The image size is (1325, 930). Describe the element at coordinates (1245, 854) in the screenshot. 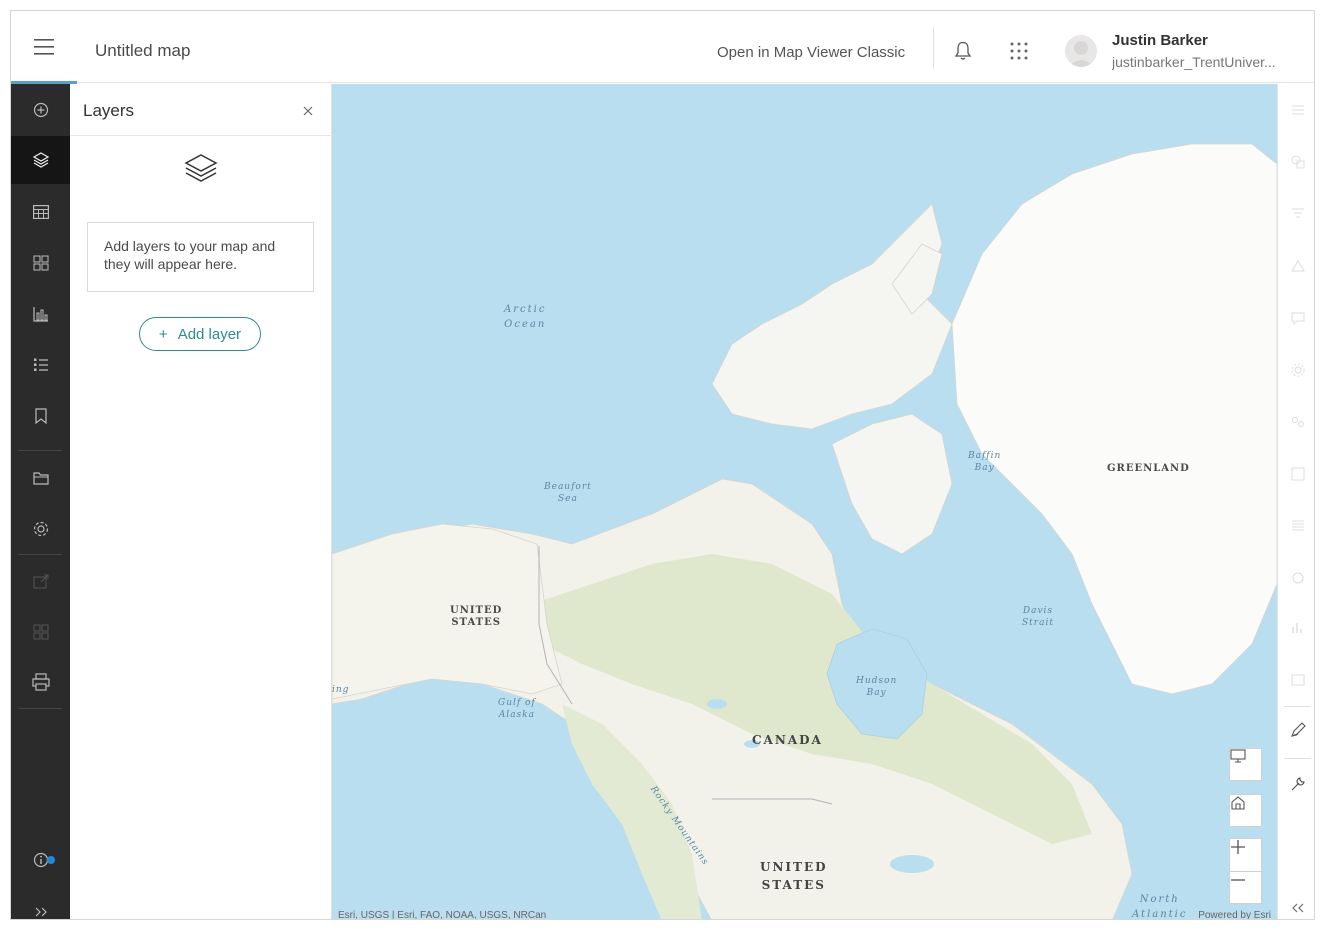

I see `zoom-in-button` at that location.